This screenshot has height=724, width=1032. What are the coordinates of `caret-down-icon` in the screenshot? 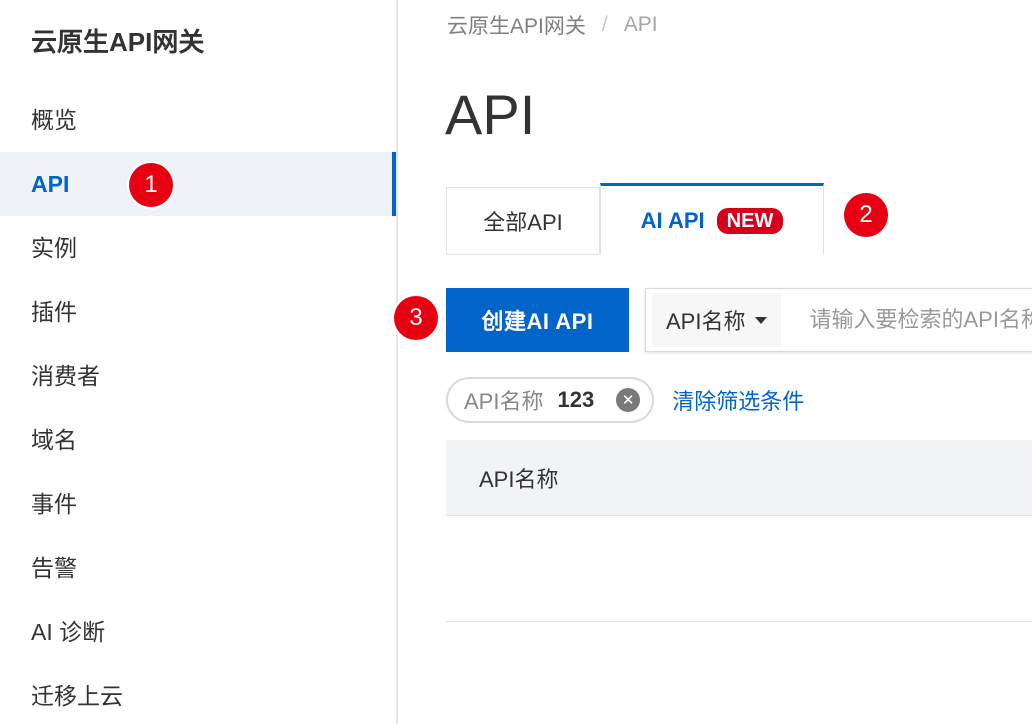 It's located at (761, 320).